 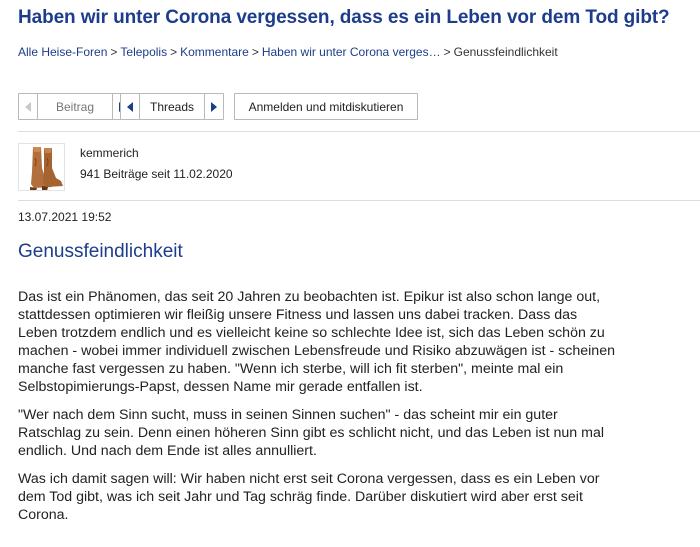 I want to click on breadcrumb-link-kommentare: Kommentare, so click(x=214, y=52).